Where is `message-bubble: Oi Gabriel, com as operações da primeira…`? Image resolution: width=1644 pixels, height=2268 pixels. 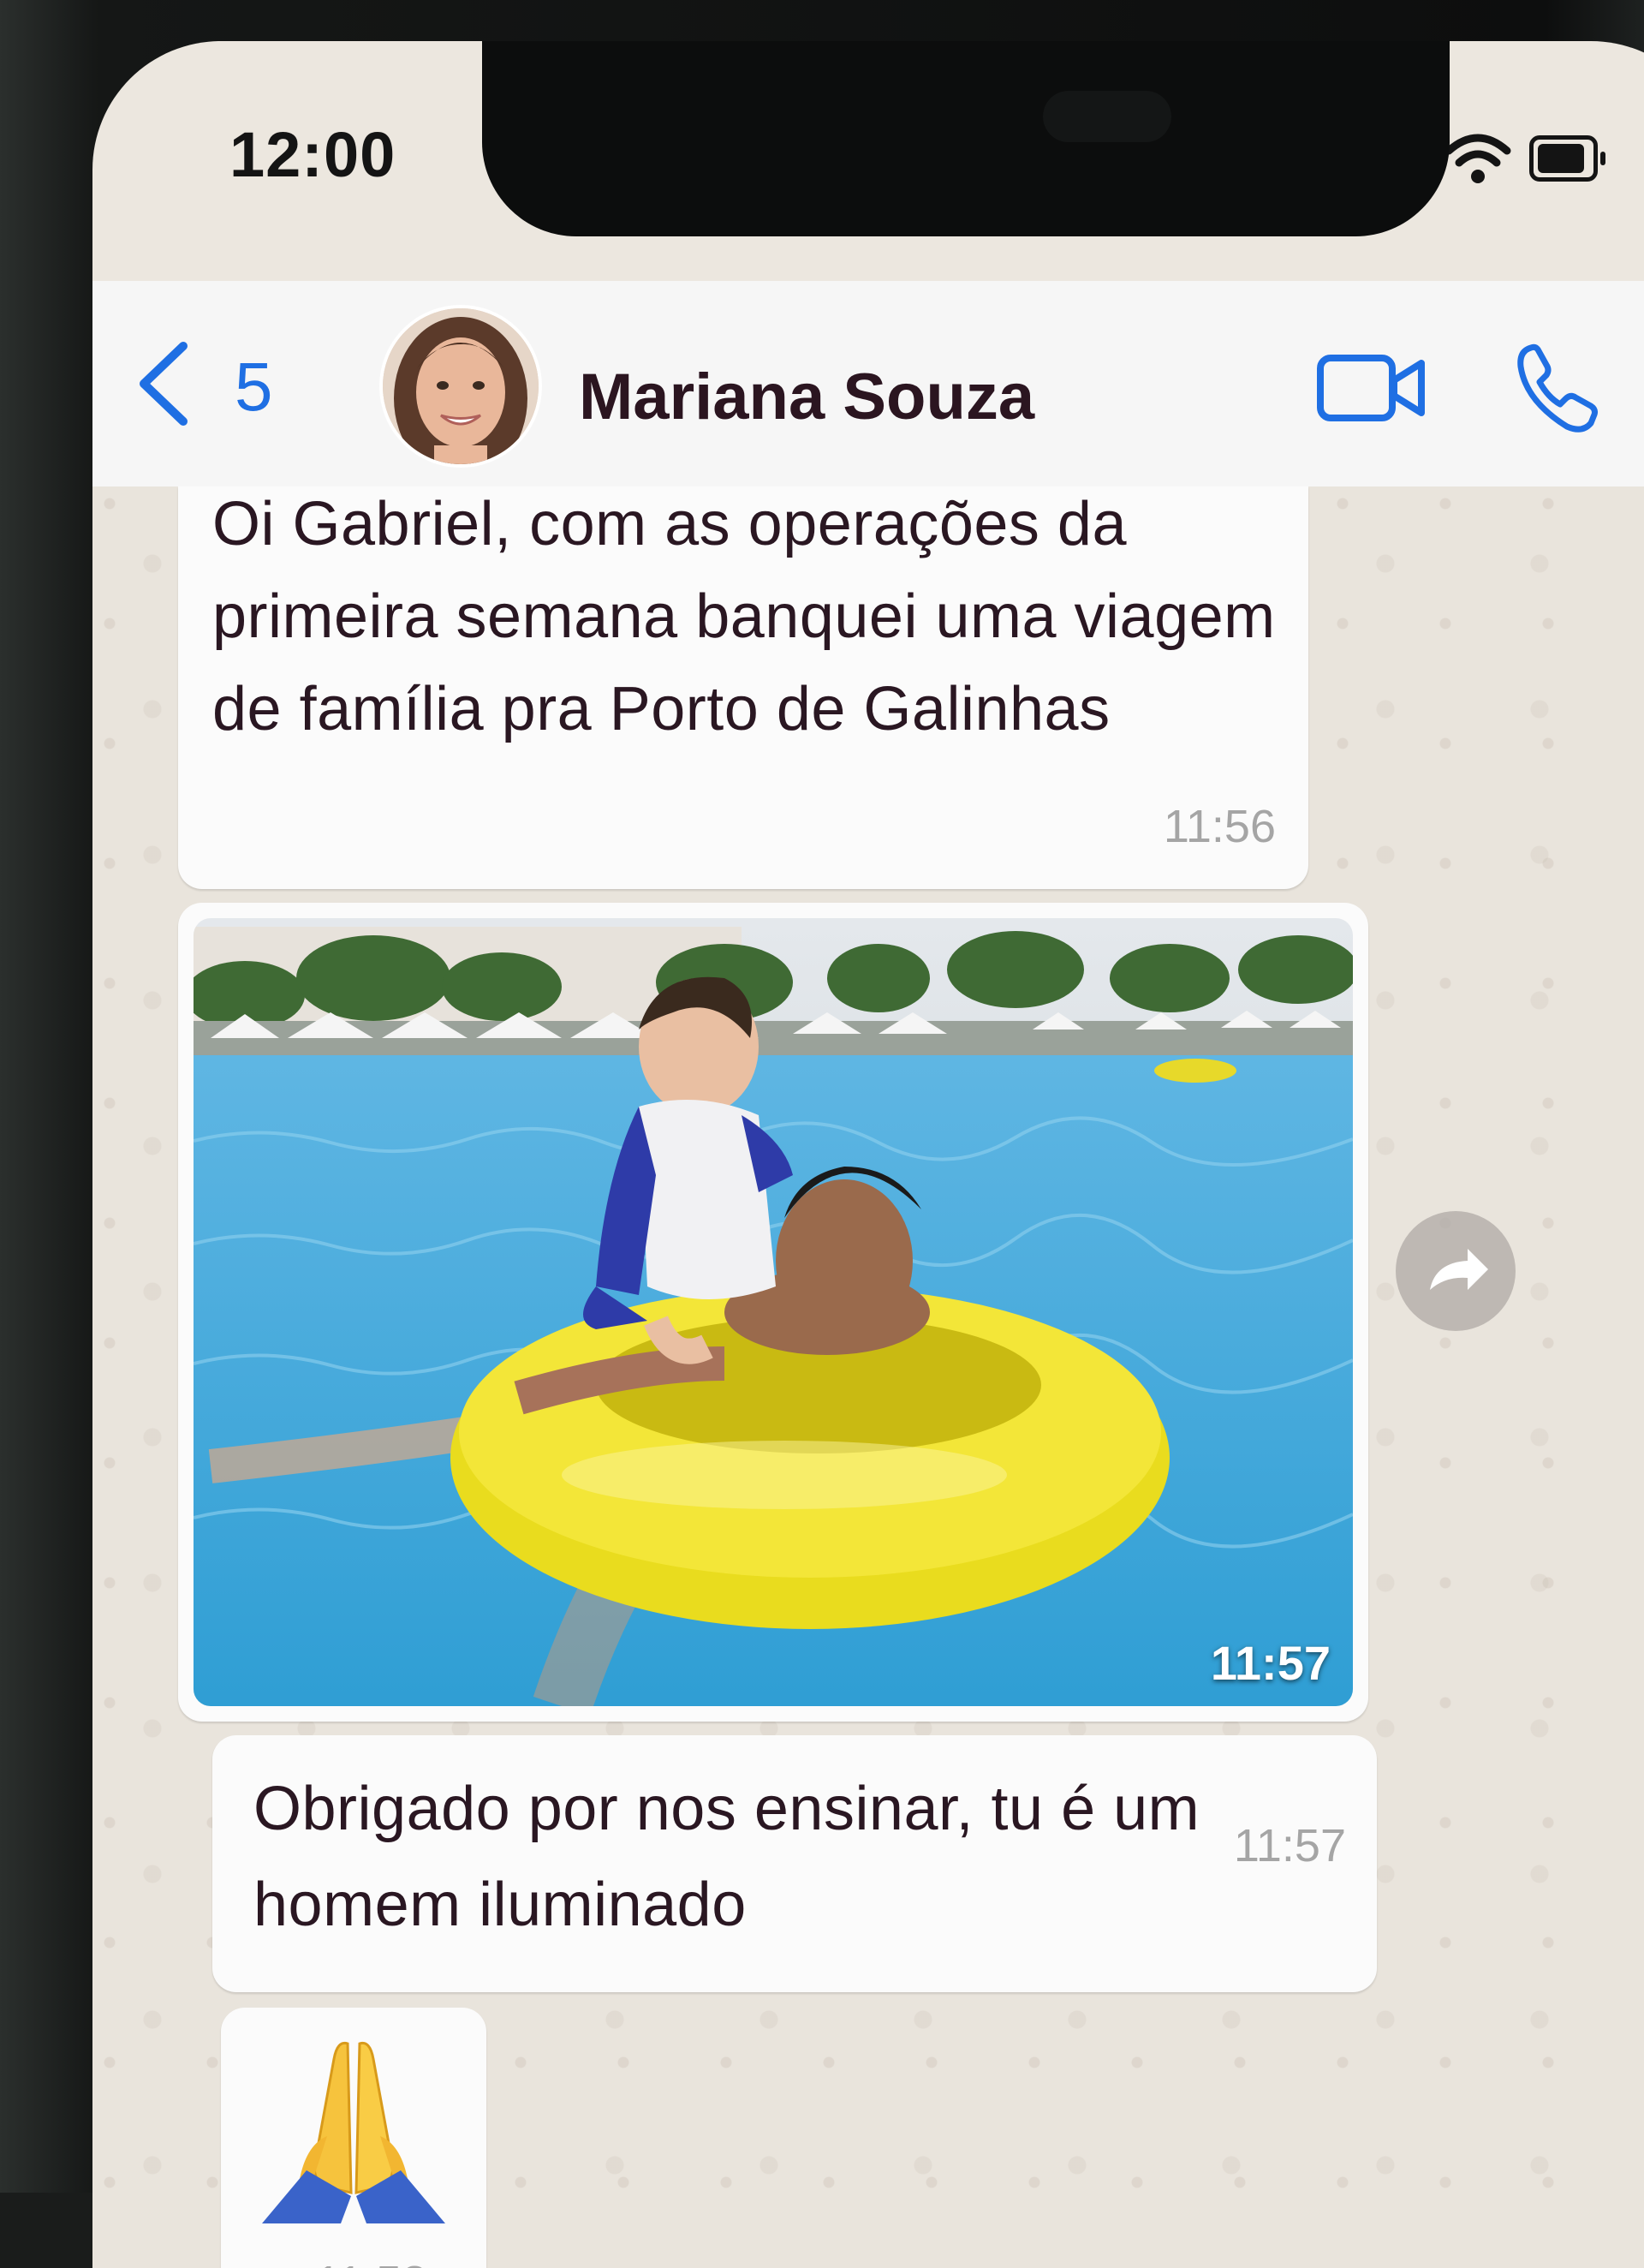 message-bubble: Oi Gabriel, com as operações da primeira… is located at coordinates (743, 688).